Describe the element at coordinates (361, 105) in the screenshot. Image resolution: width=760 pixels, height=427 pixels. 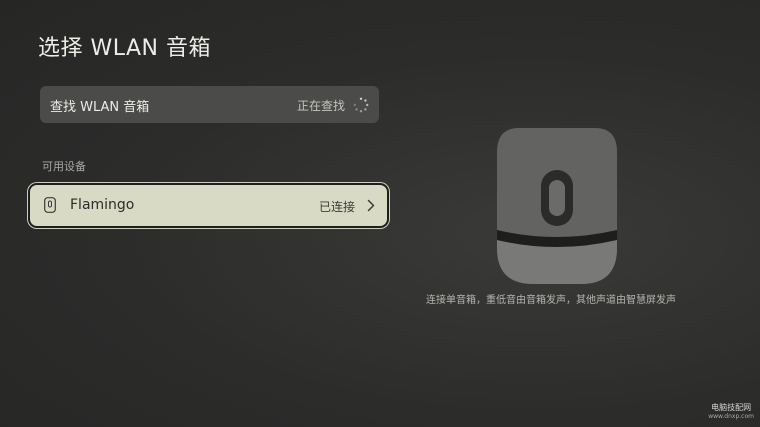
I see `loading-spinner-icon` at that location.